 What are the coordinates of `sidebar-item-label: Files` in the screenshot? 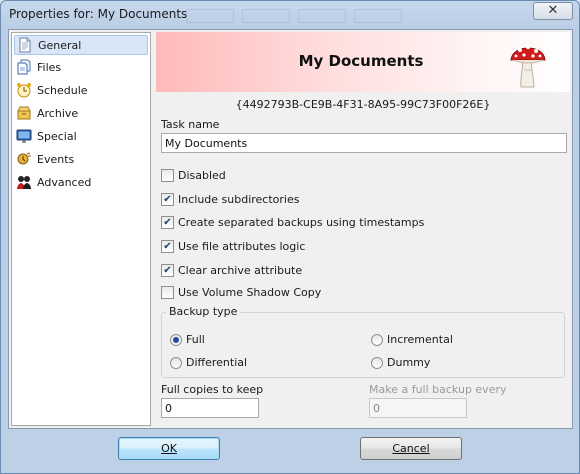 It's located at (49, 67).